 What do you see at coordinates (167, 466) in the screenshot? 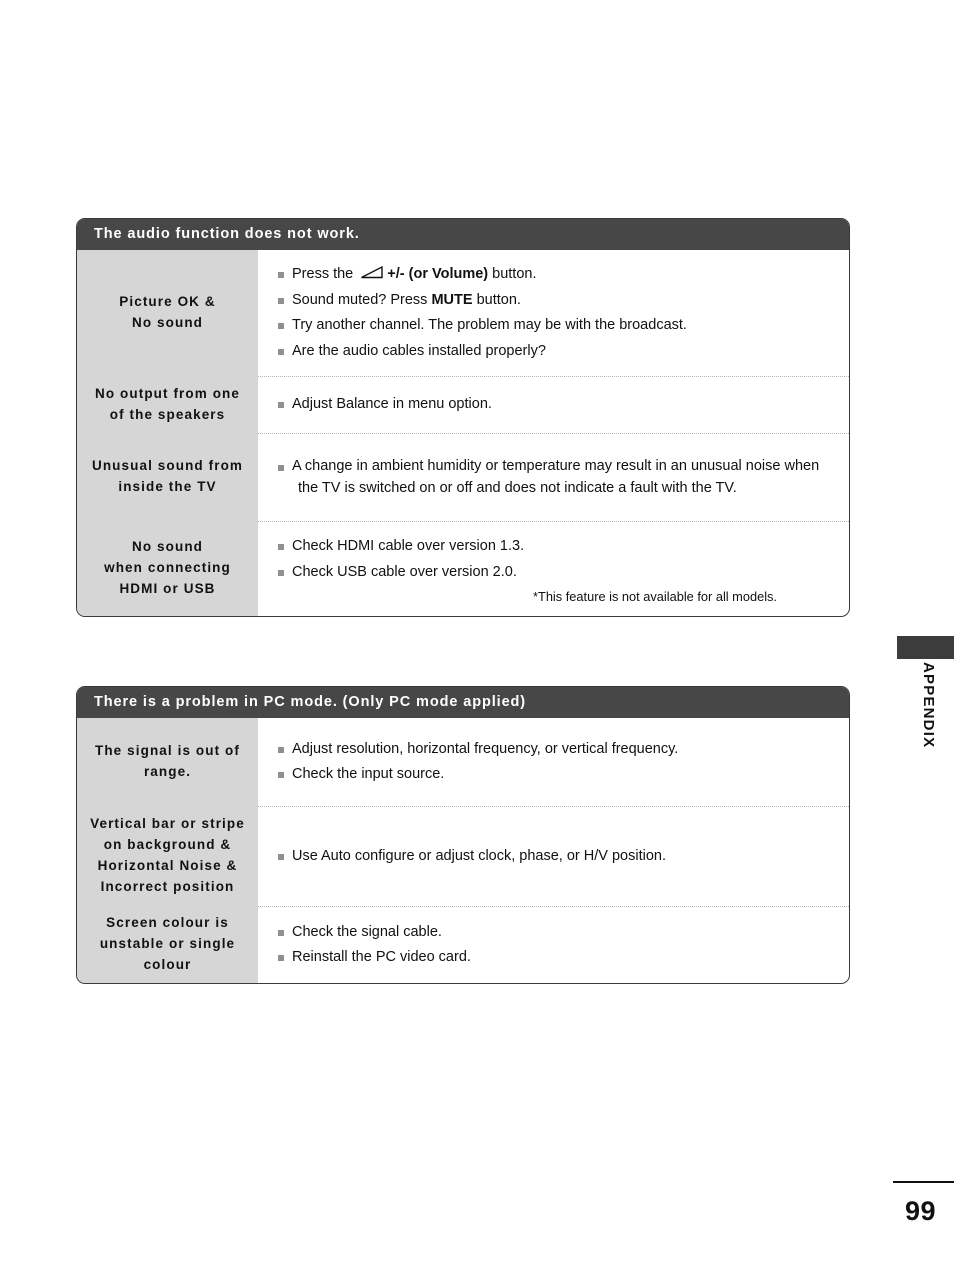
I see `symptom-line: Unusual sound from` at bounding box center [167, 466].